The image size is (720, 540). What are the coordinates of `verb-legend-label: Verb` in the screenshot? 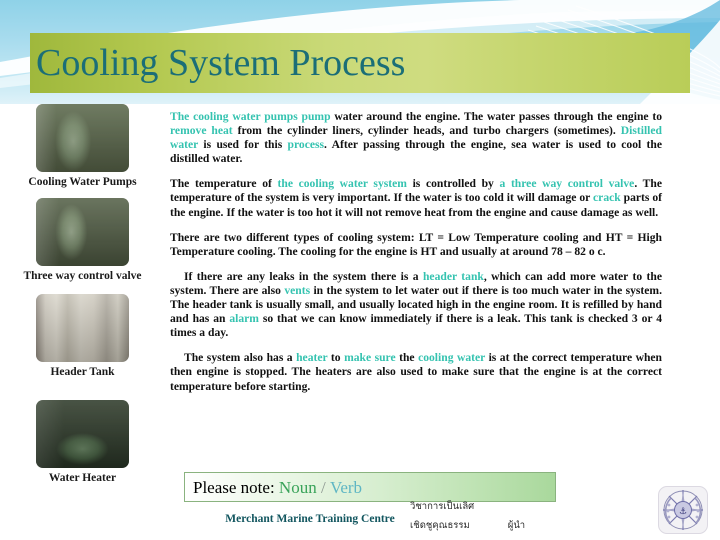 It's located at (346, 487).